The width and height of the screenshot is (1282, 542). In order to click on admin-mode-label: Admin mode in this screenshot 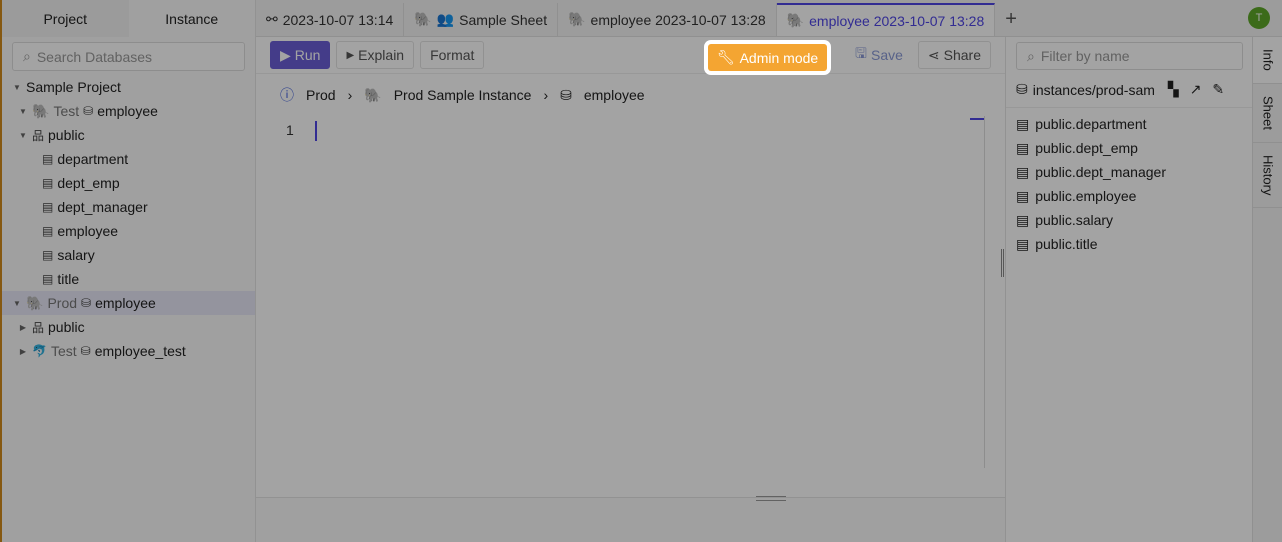, I will do `click(779, 57)`.